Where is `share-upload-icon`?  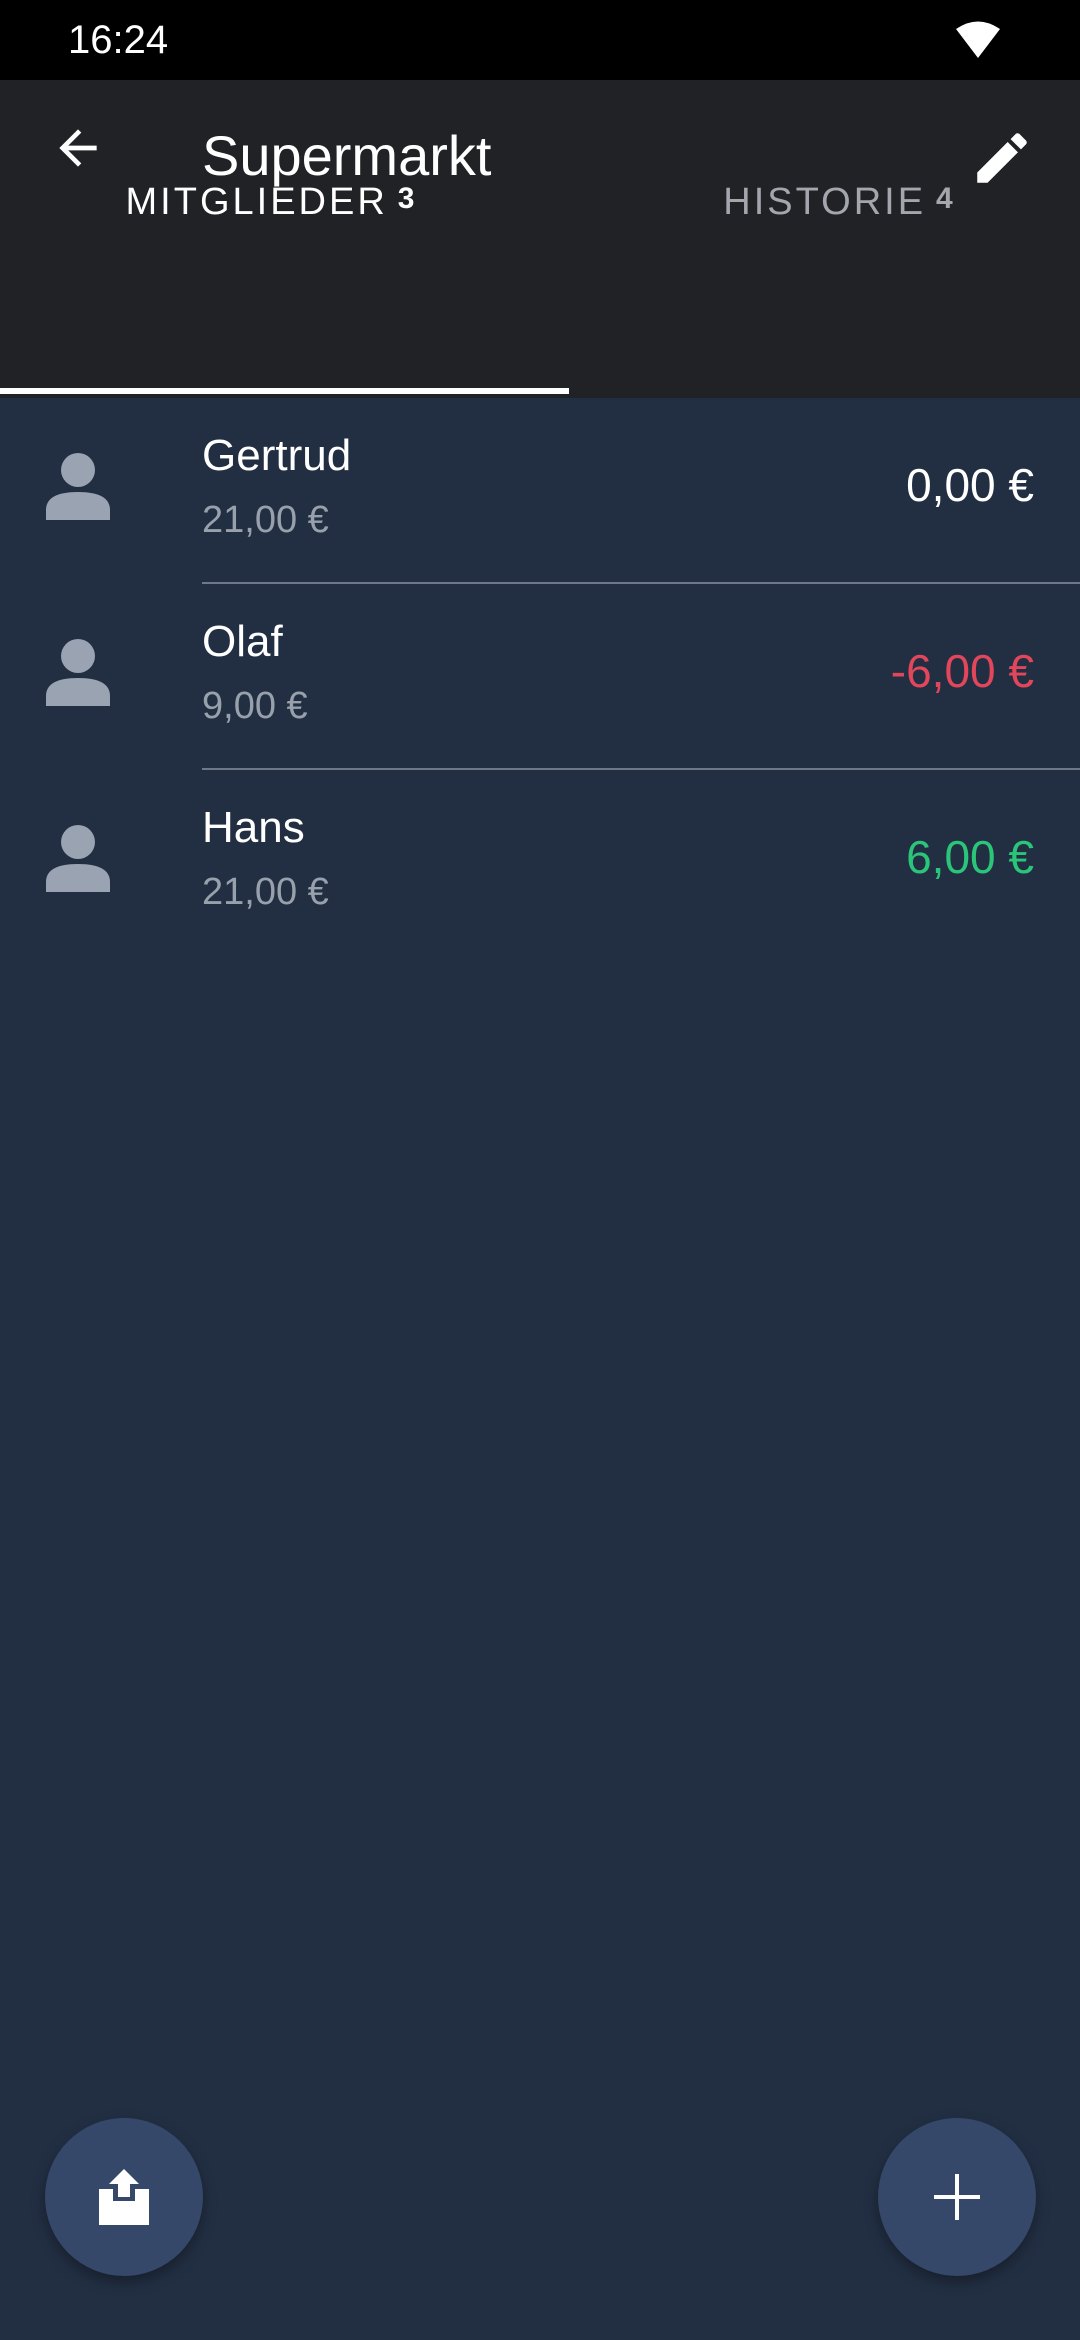 share-upload-icon is located at coordinates (124, 2197).